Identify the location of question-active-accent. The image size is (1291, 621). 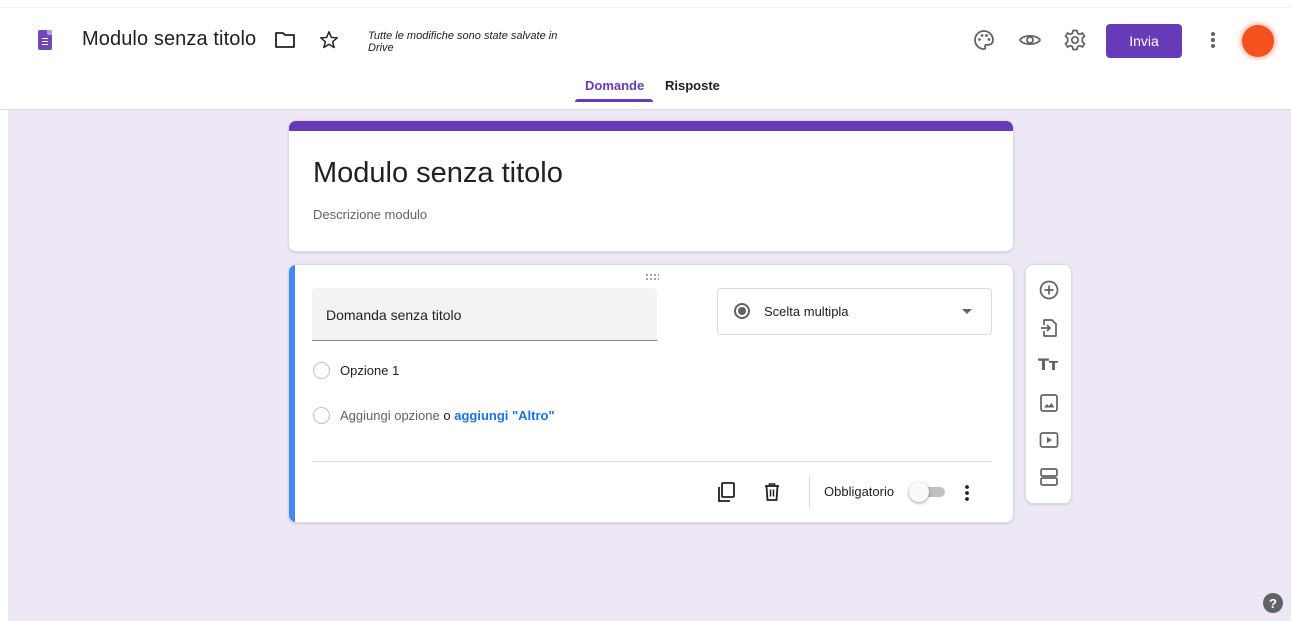
(292, 393).